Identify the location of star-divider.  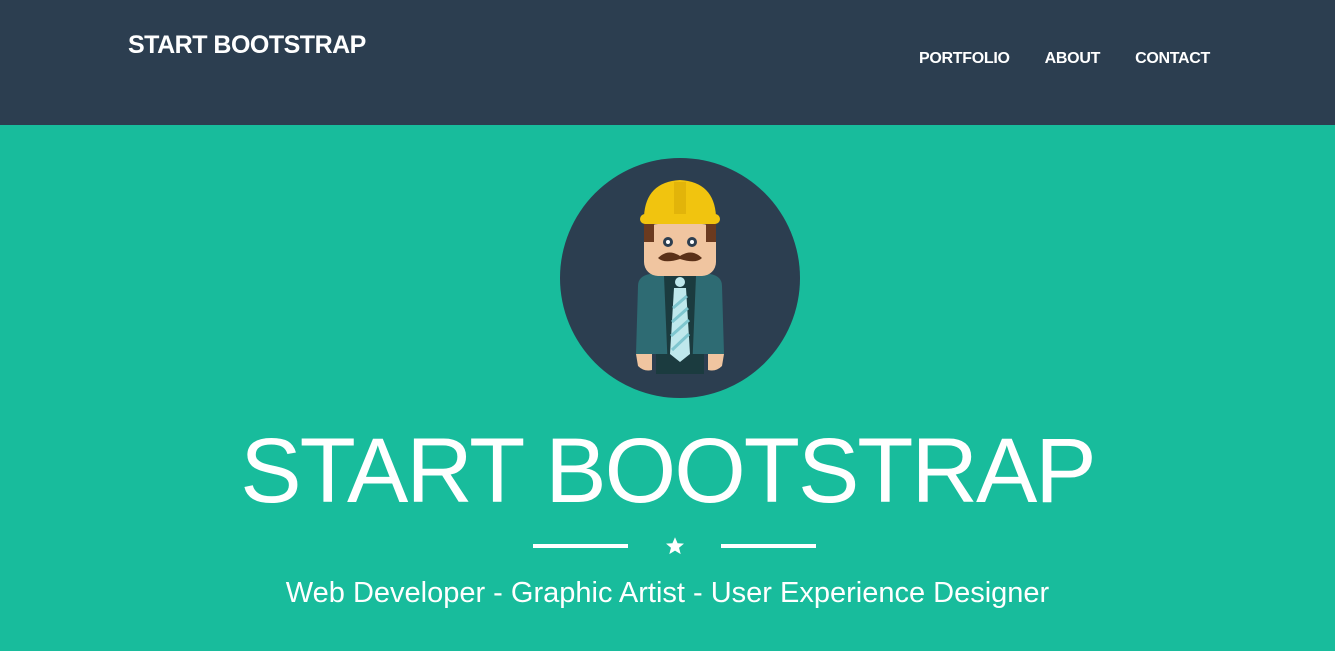
(674, 545).